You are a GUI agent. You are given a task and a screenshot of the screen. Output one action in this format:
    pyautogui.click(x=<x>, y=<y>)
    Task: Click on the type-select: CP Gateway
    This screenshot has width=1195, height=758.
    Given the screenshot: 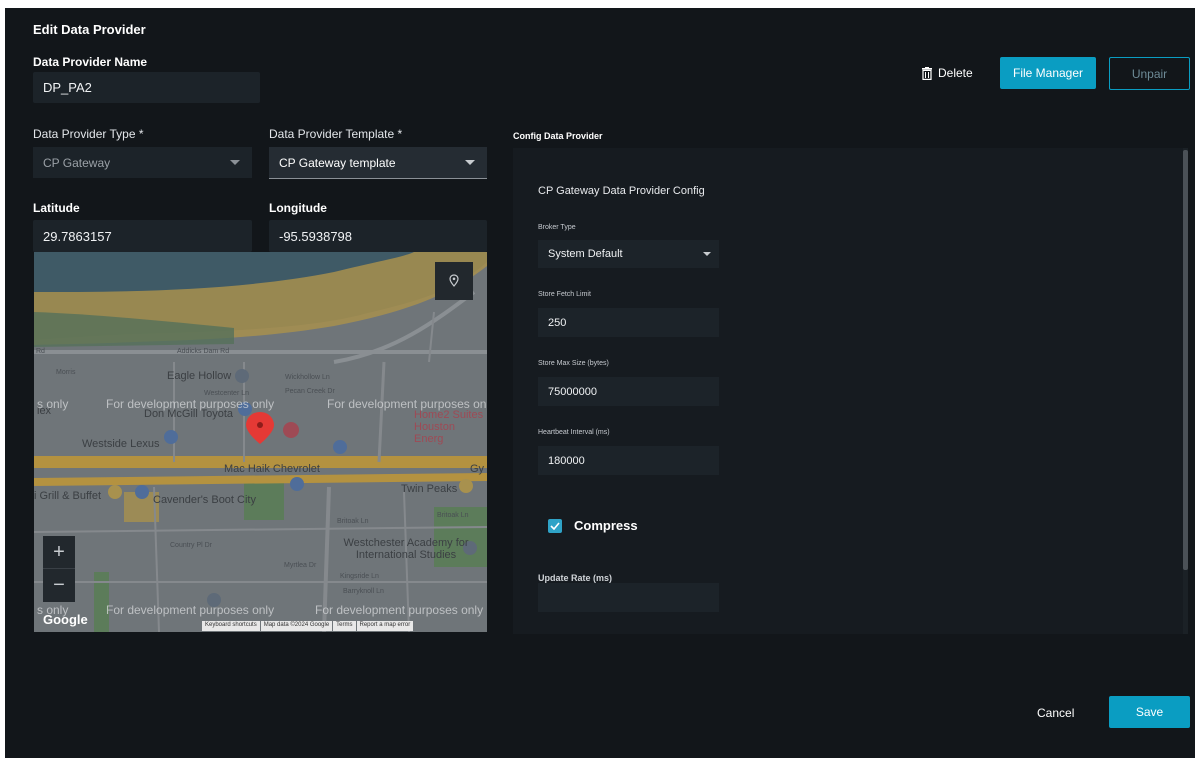 What is the action you would take?
    pyautogui.click(x=142, y=162)
    